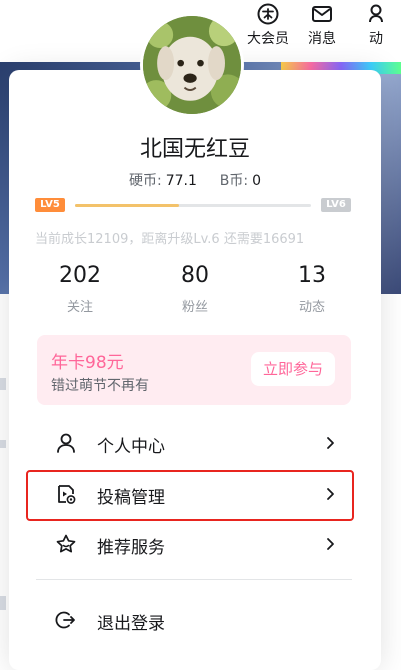  Describe the element at coordinates (376, 39) in the screenshot. I see `nav-dynamic-label: 动` at that location.